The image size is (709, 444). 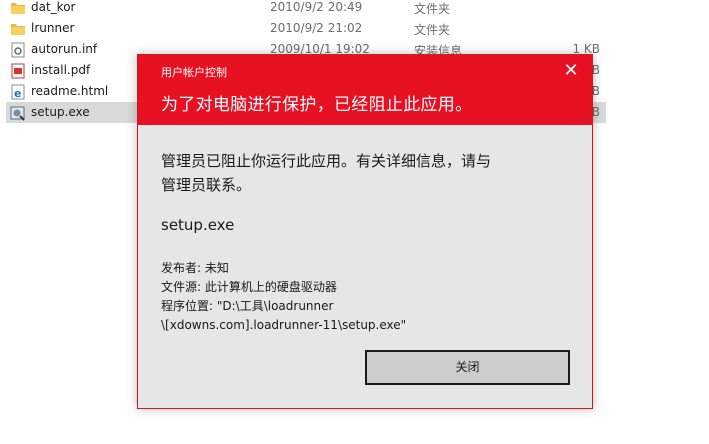 I want to click on dialog-message: 管理员已阻止你运行此应用。有关详细信息，请与管理员联系。, so click(x=326, y=173).